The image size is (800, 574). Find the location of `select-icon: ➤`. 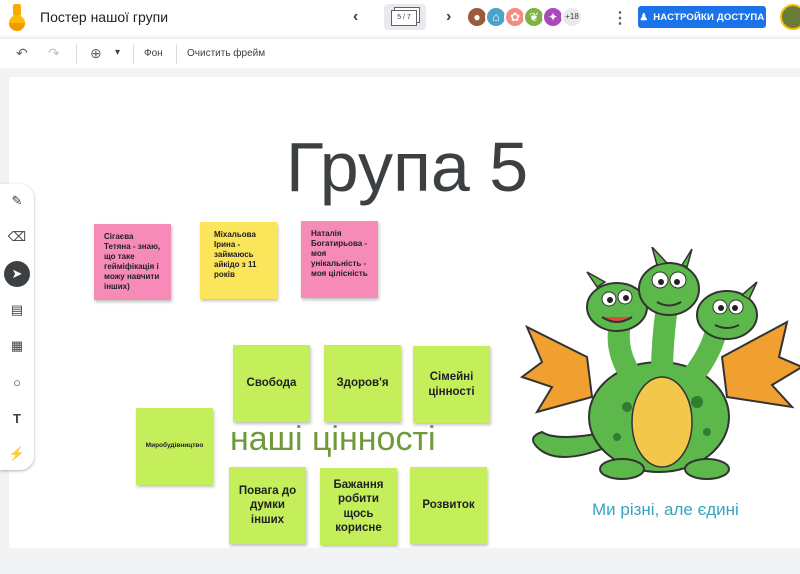

select-icon: ➤ is located at coordinates (17, 274).